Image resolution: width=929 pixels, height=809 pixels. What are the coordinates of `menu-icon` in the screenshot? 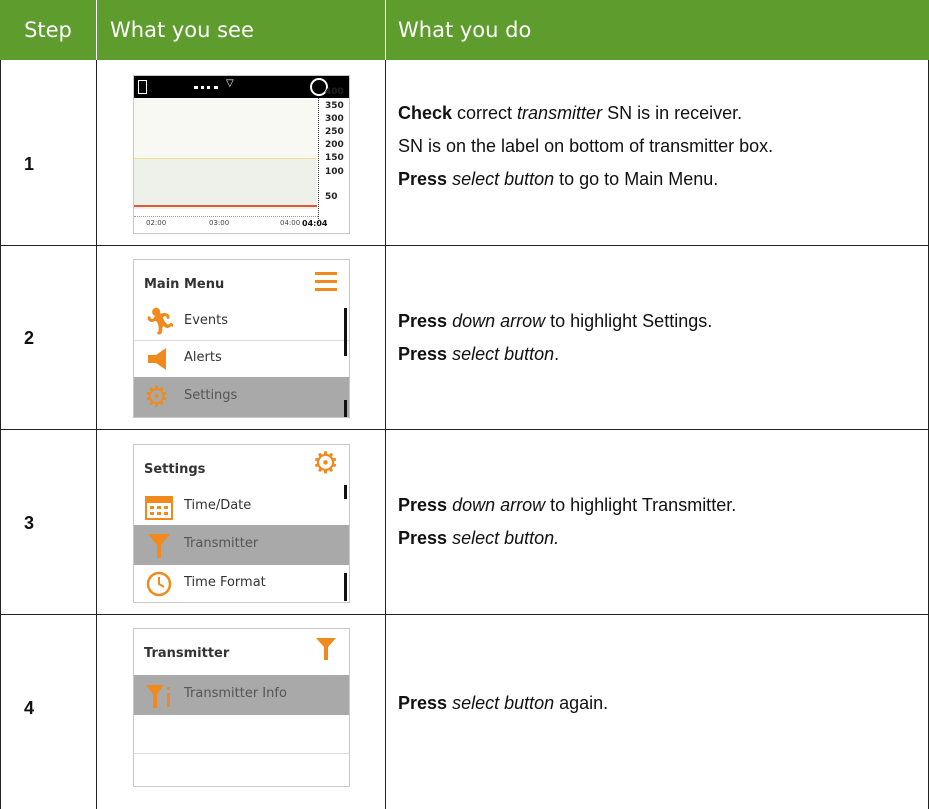 It's located at (326, 282).